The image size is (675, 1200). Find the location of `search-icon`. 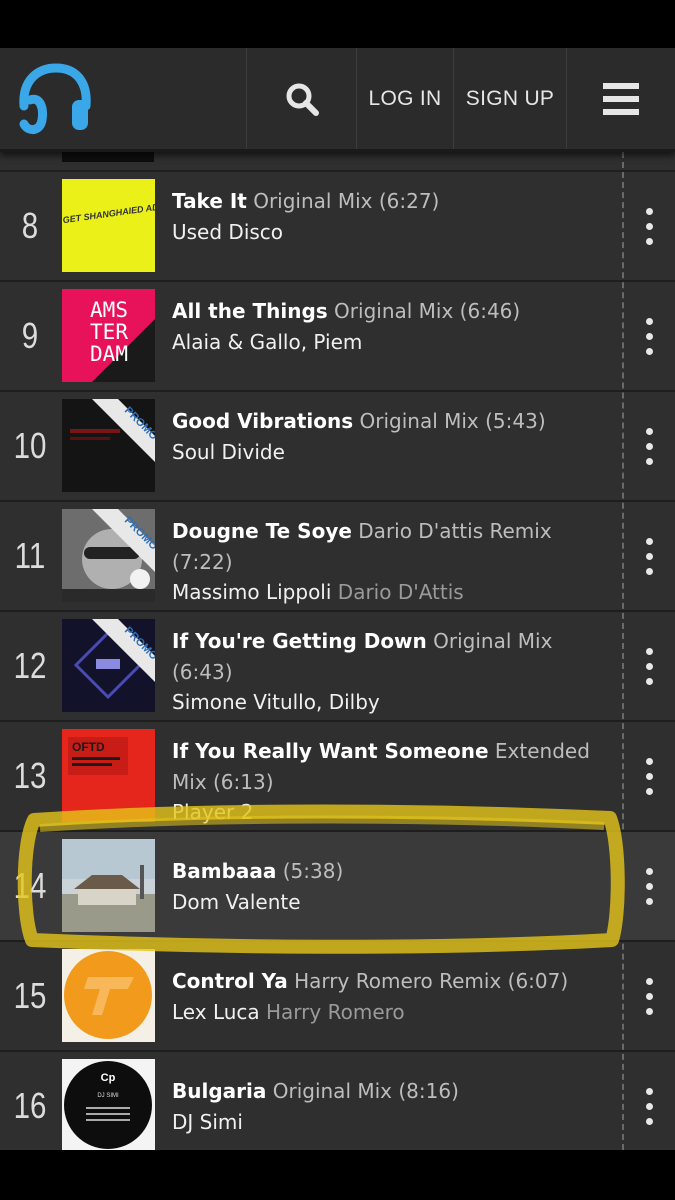

search-icon is located at coordinates (302, 99).